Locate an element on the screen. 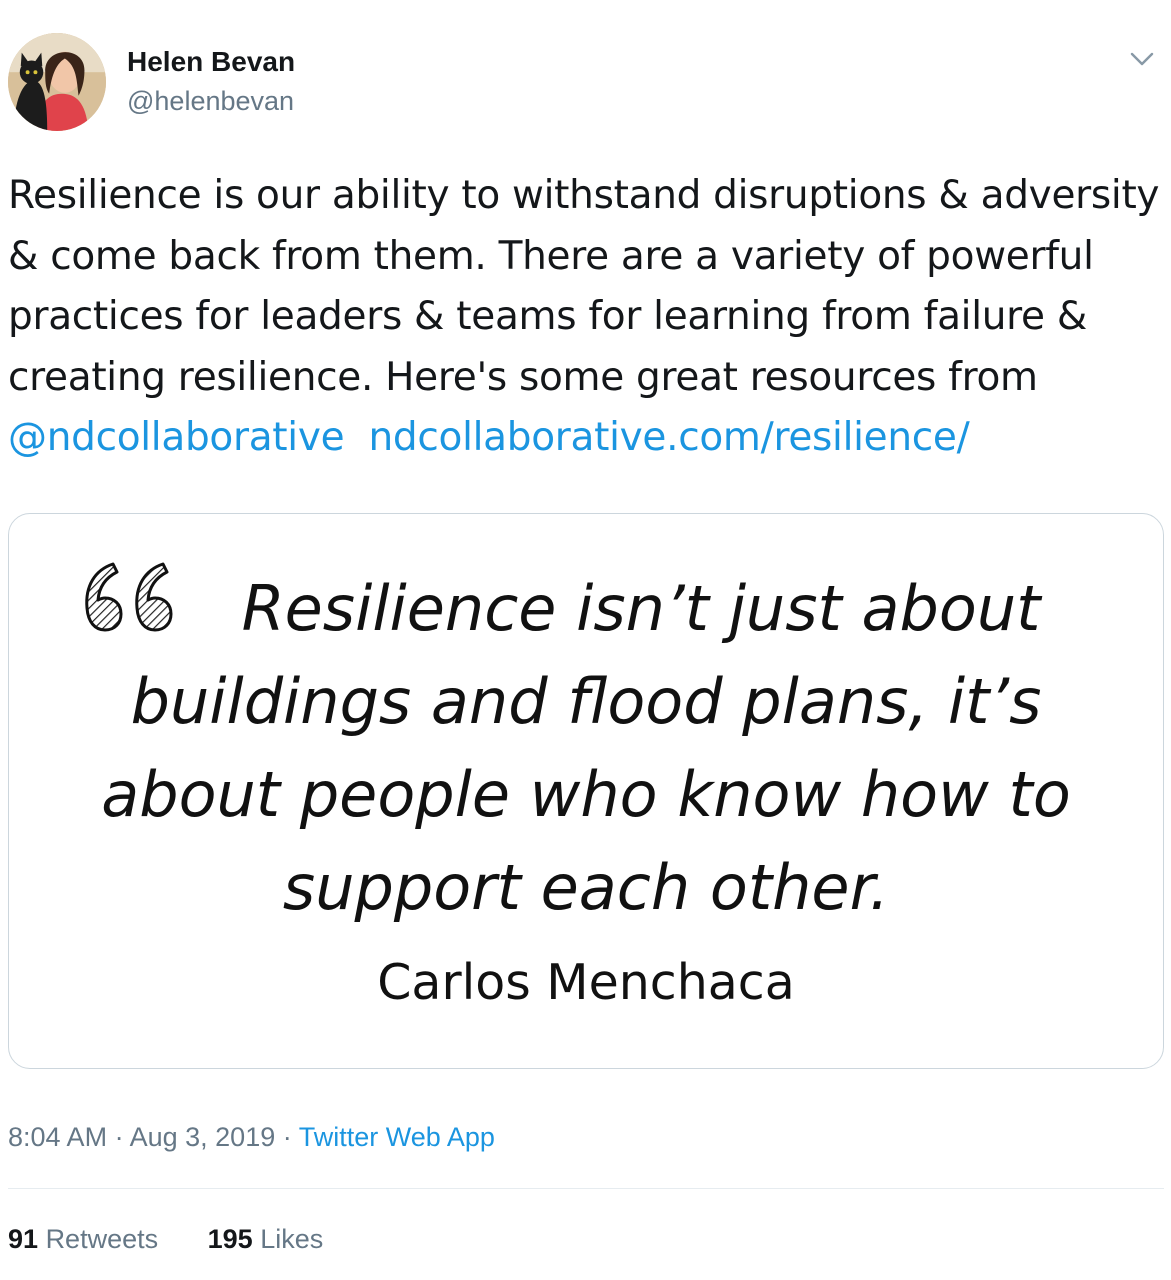 Image resolution: width=1171 pixels, height=1280 pixels. url-link: ndcollaborative.com/resilience/ is located at coordinates (669, 437).